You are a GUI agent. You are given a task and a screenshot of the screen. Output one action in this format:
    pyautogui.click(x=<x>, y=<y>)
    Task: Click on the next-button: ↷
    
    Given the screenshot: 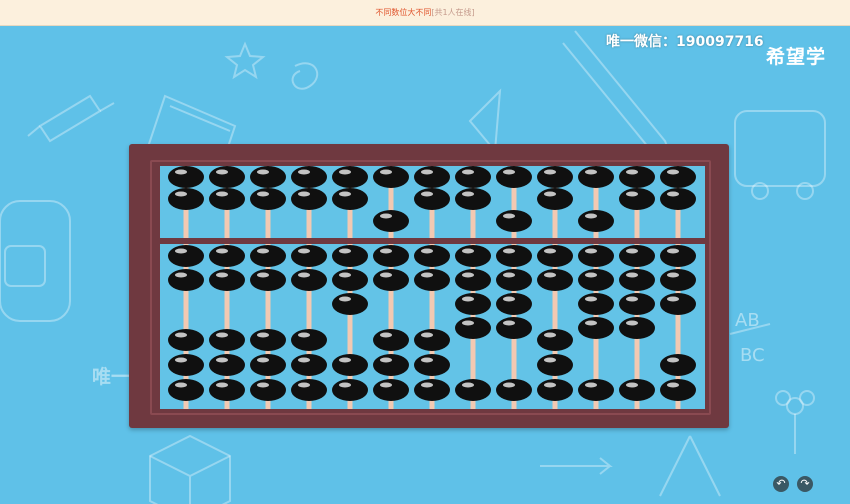 What is the action you would take?
    pyautogui.click(x=805, y=484)
    